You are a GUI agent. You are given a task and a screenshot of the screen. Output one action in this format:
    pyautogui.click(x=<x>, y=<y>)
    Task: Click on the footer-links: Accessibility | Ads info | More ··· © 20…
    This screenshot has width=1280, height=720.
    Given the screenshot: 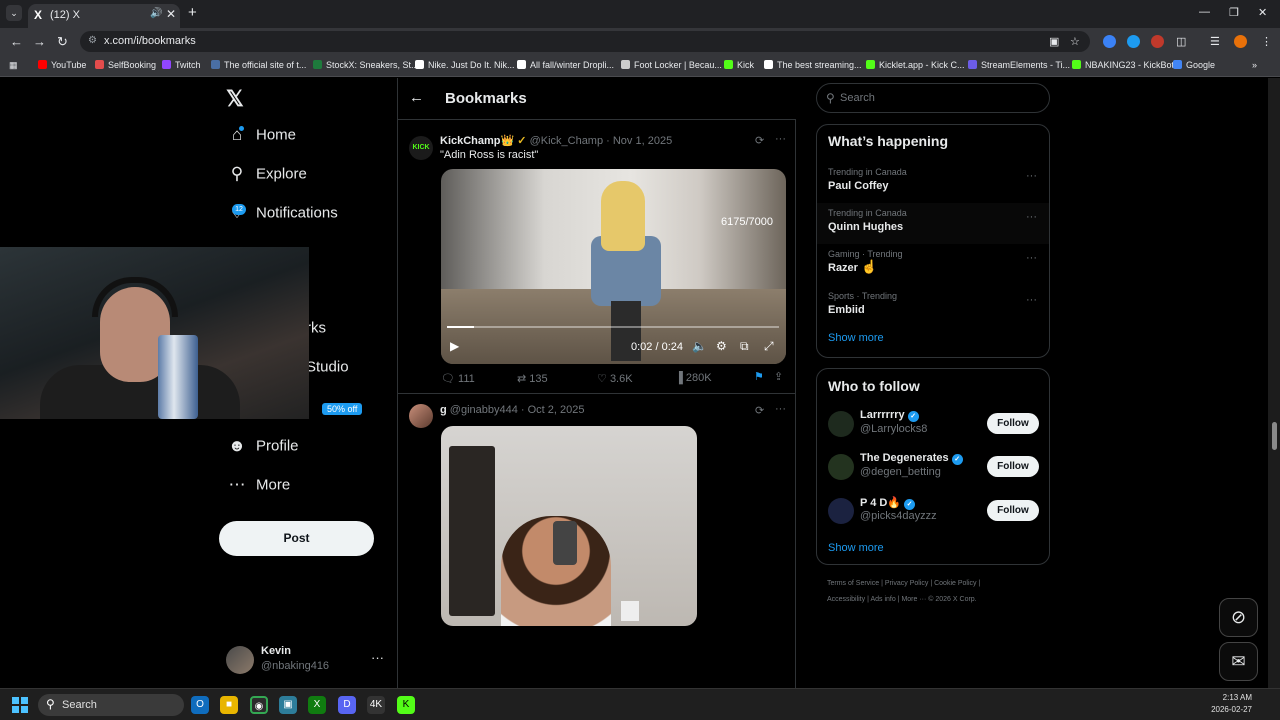 What is the action you would take?
    pyautogui.click(x=902, y=599)
    